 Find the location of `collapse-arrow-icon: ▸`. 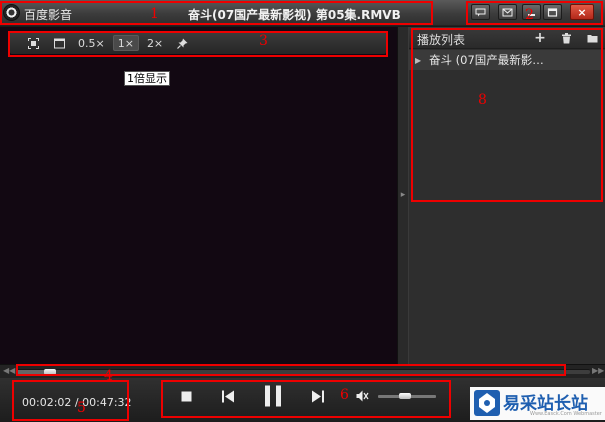

collapse-arrow-icon: ▸ is located at coordinates (403, 195).